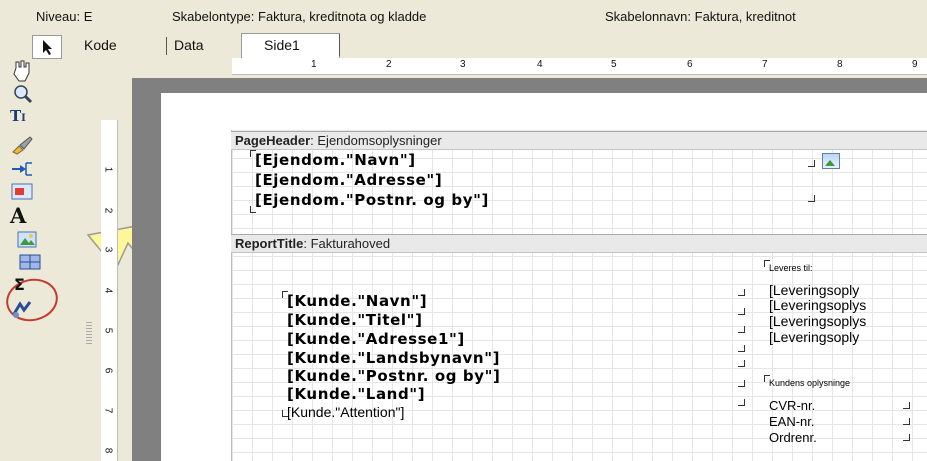  I want to click on template-name-label: Skabelonnavn: Faktura, kreditnot, so click(700, 16).